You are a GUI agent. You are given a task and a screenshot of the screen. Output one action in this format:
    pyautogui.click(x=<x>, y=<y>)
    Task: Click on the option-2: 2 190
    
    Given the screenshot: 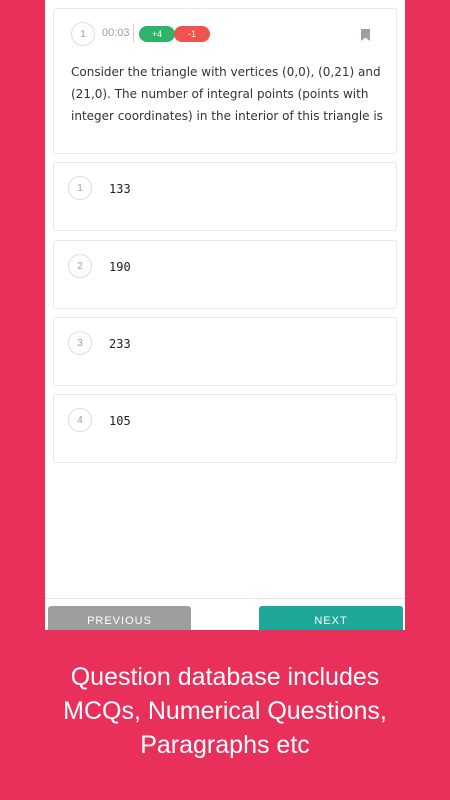 What is the action you would take?
    pyautogui.click(x=225, y=274)
    